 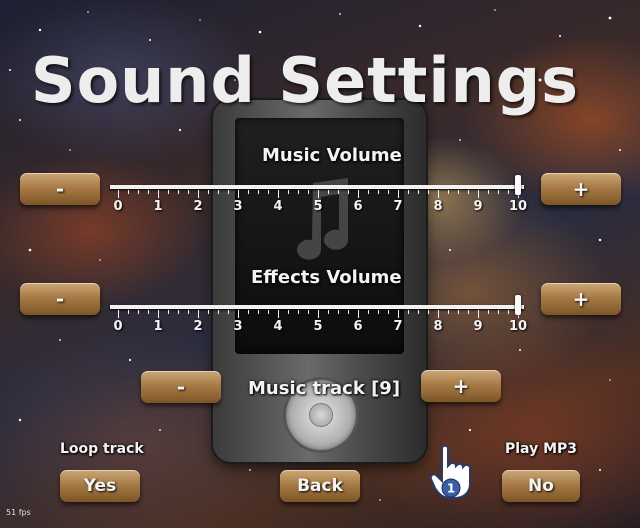 I want to click on music-track-label: Music track [9], so click(x=324, y=388).